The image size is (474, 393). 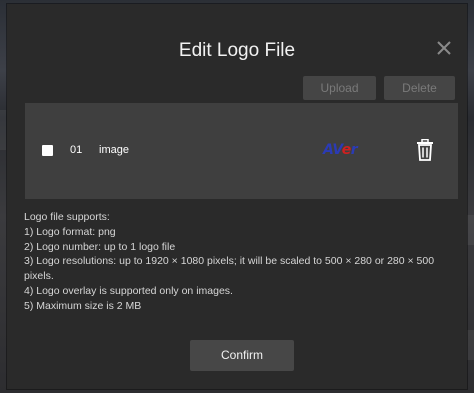 What do you see at coordinates (425, 150) in the screenshot?
I see `trash-icon` at bounding box center [425, 150].